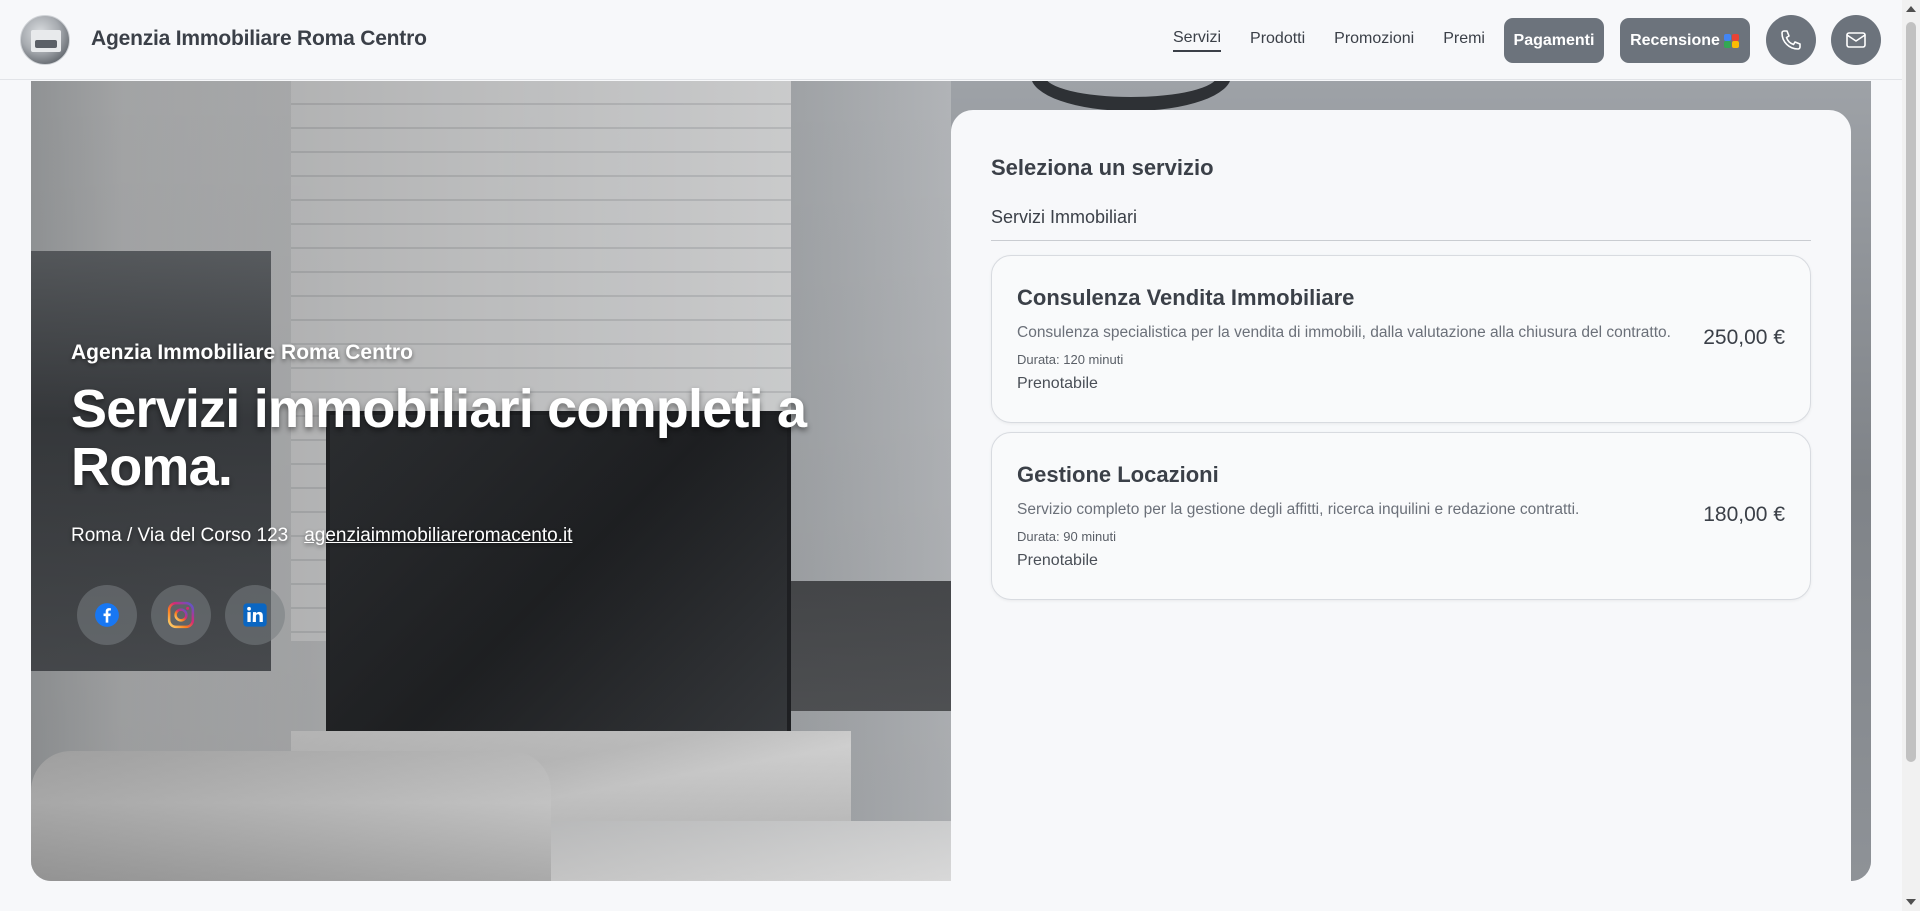 This screenshot has width=1920, height=911. What do you see at coordinates (1464, 40) in the screenshot?
I see `nav-item-premi: Premi` at bounding box center [1464, 40].